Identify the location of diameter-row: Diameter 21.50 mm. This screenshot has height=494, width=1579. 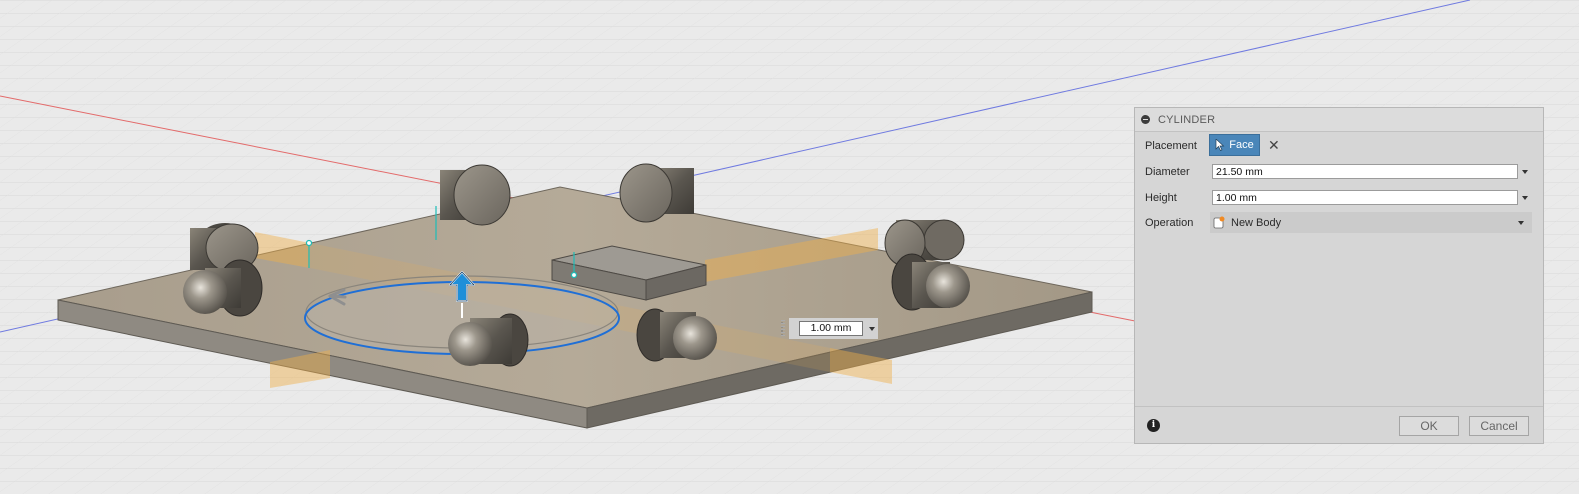
(1340, 172).